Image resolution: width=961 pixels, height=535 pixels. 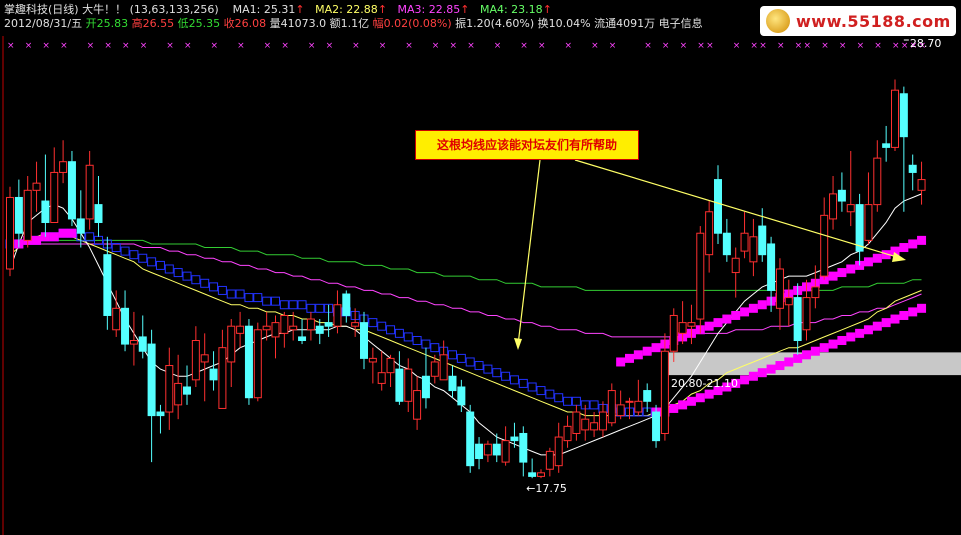 What do you see at coordinates (546, 488) in the screenshot?
I see `low-price-label: ←17.75` at bounding box center [546, 488].